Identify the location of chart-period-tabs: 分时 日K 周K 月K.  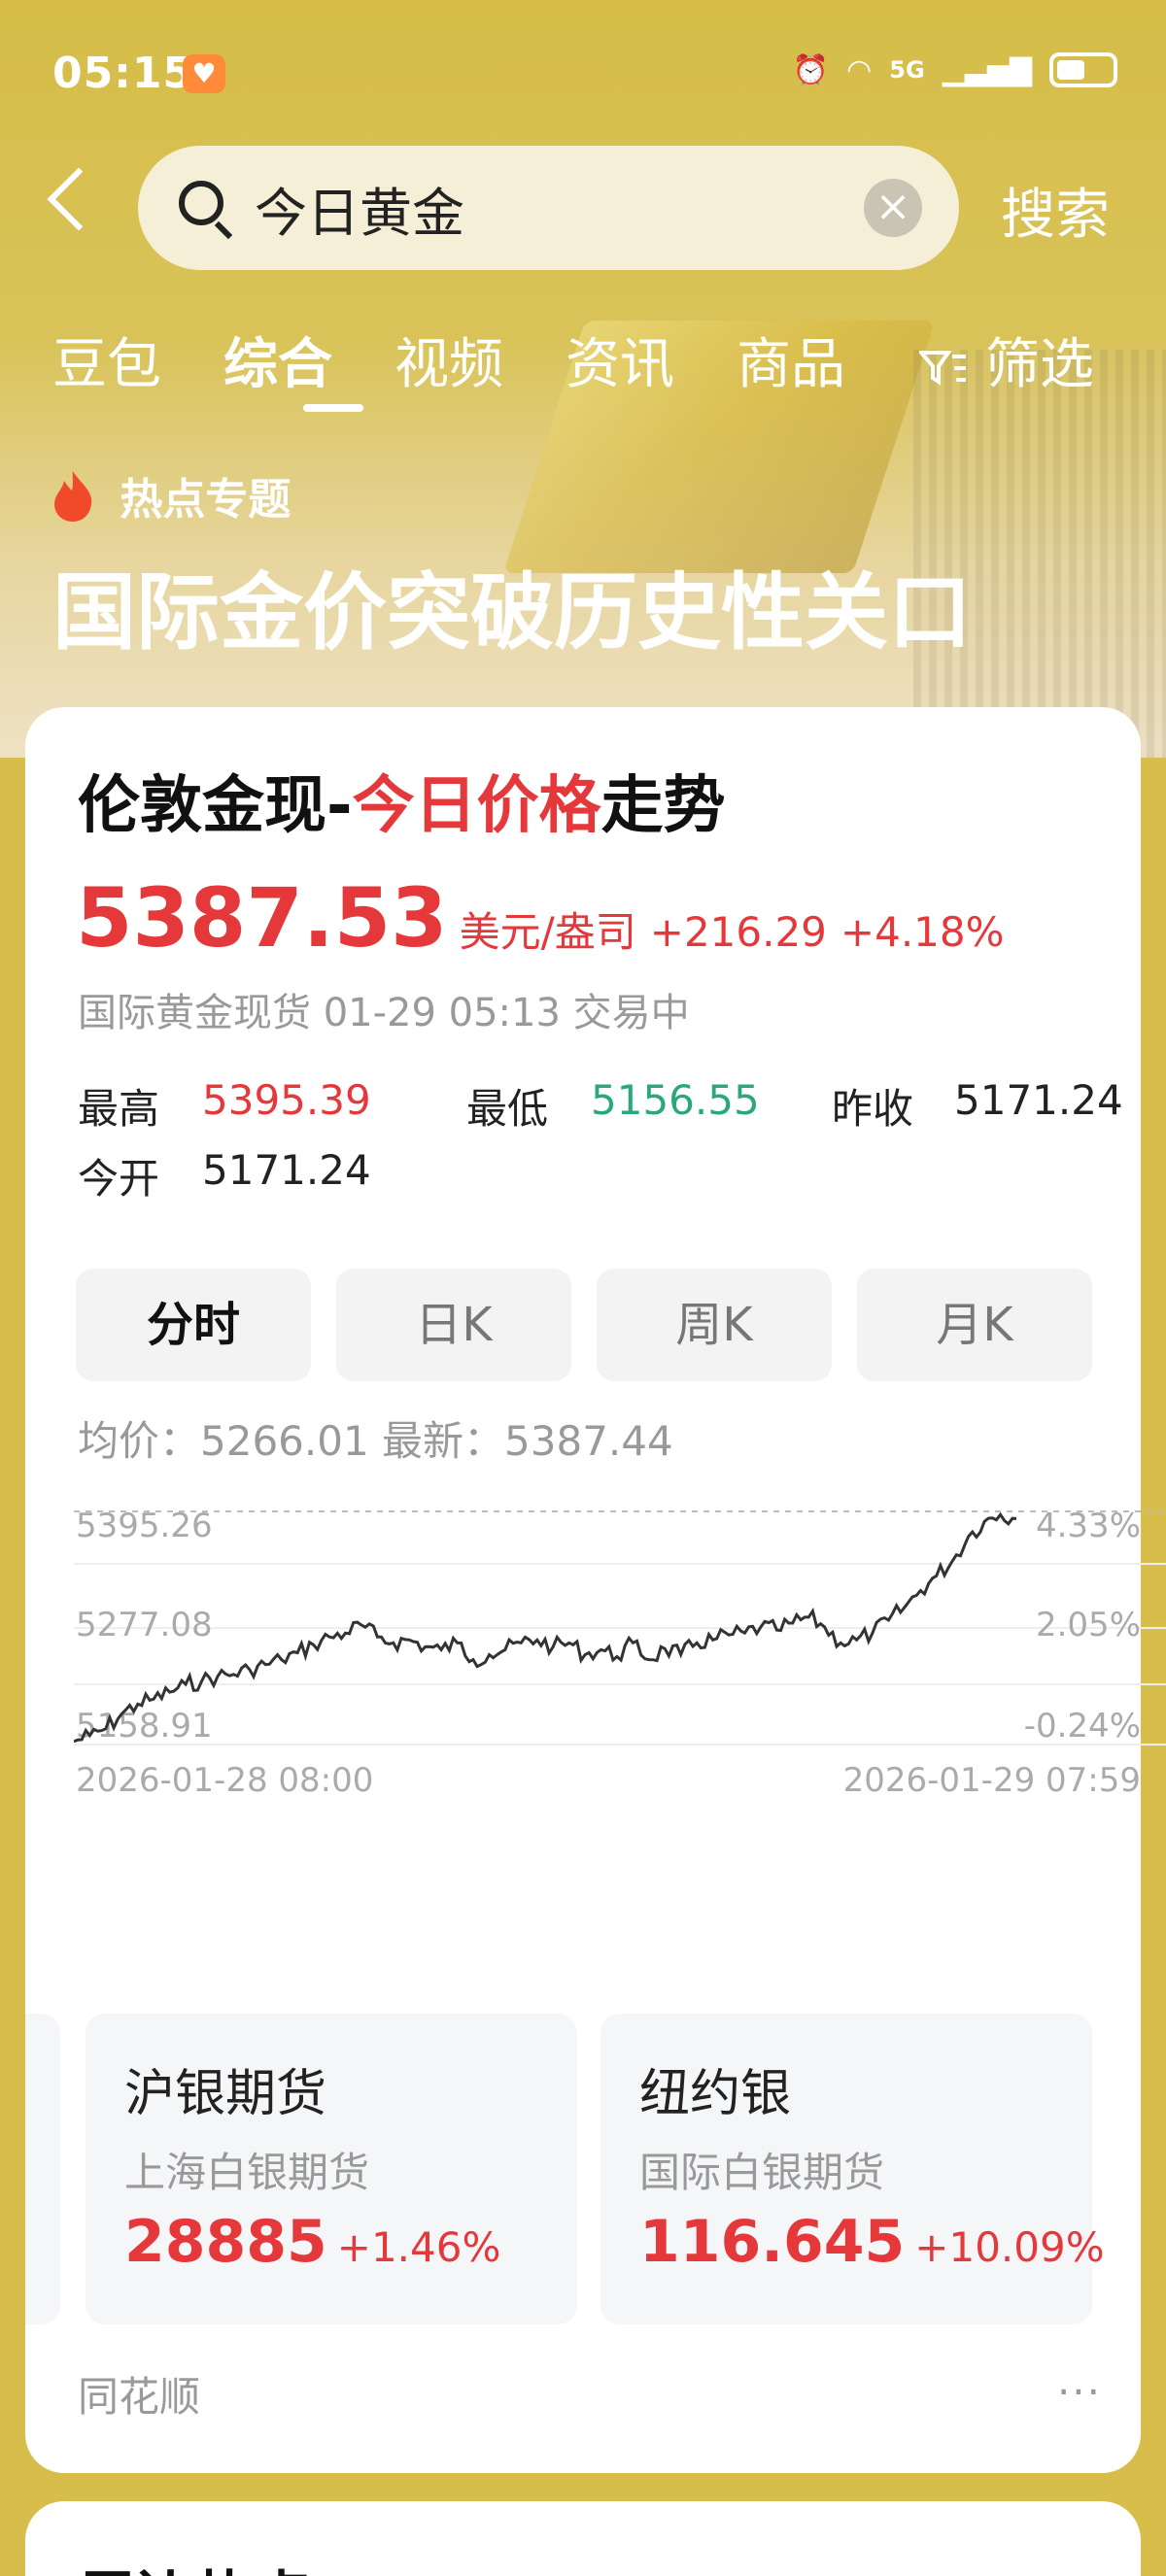
(584, 1325).